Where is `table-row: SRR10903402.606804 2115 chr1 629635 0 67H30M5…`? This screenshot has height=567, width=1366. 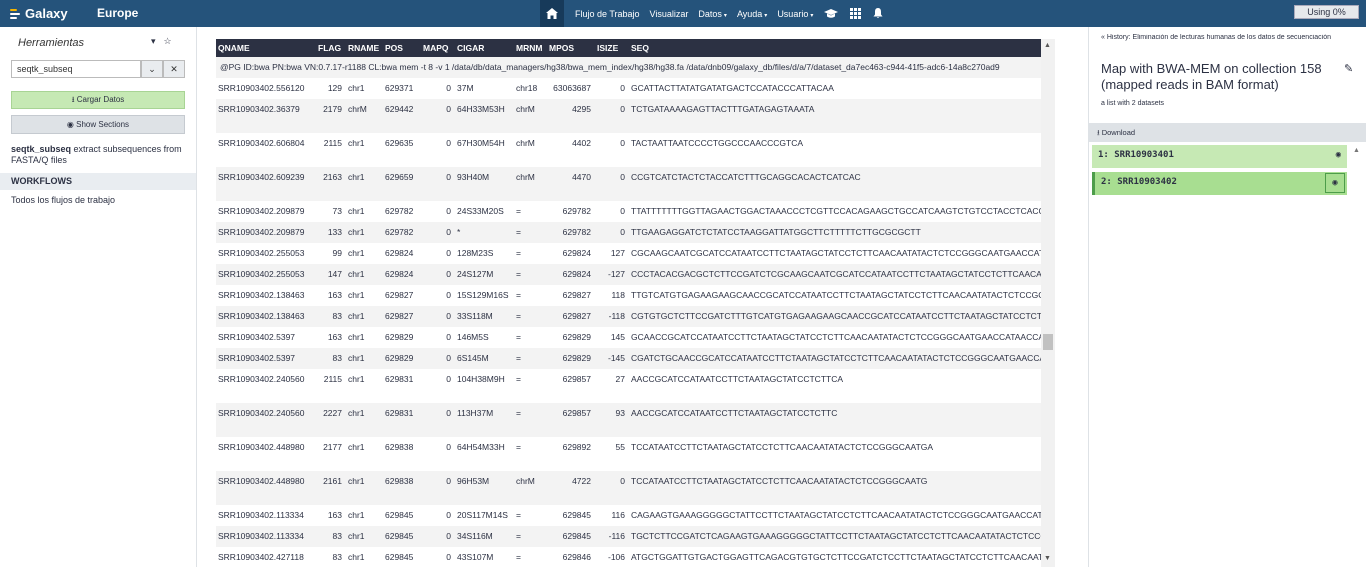 table-row: SRR10903402.606804 2115 chr1 629635 0 67H30M5… is located at coordinates (628, 150).